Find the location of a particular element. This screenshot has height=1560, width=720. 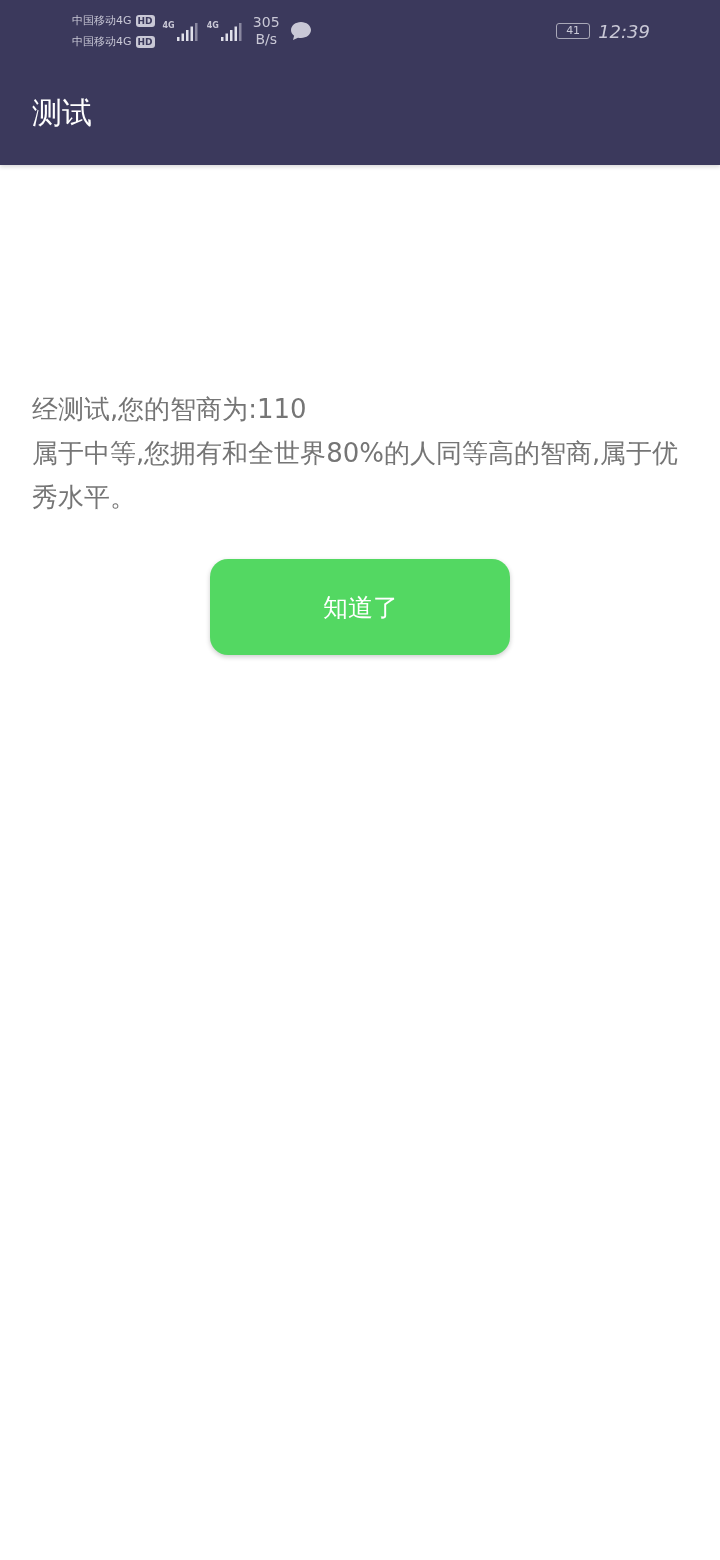

clock-time: 12:39 is located at coordinates (624, 31).